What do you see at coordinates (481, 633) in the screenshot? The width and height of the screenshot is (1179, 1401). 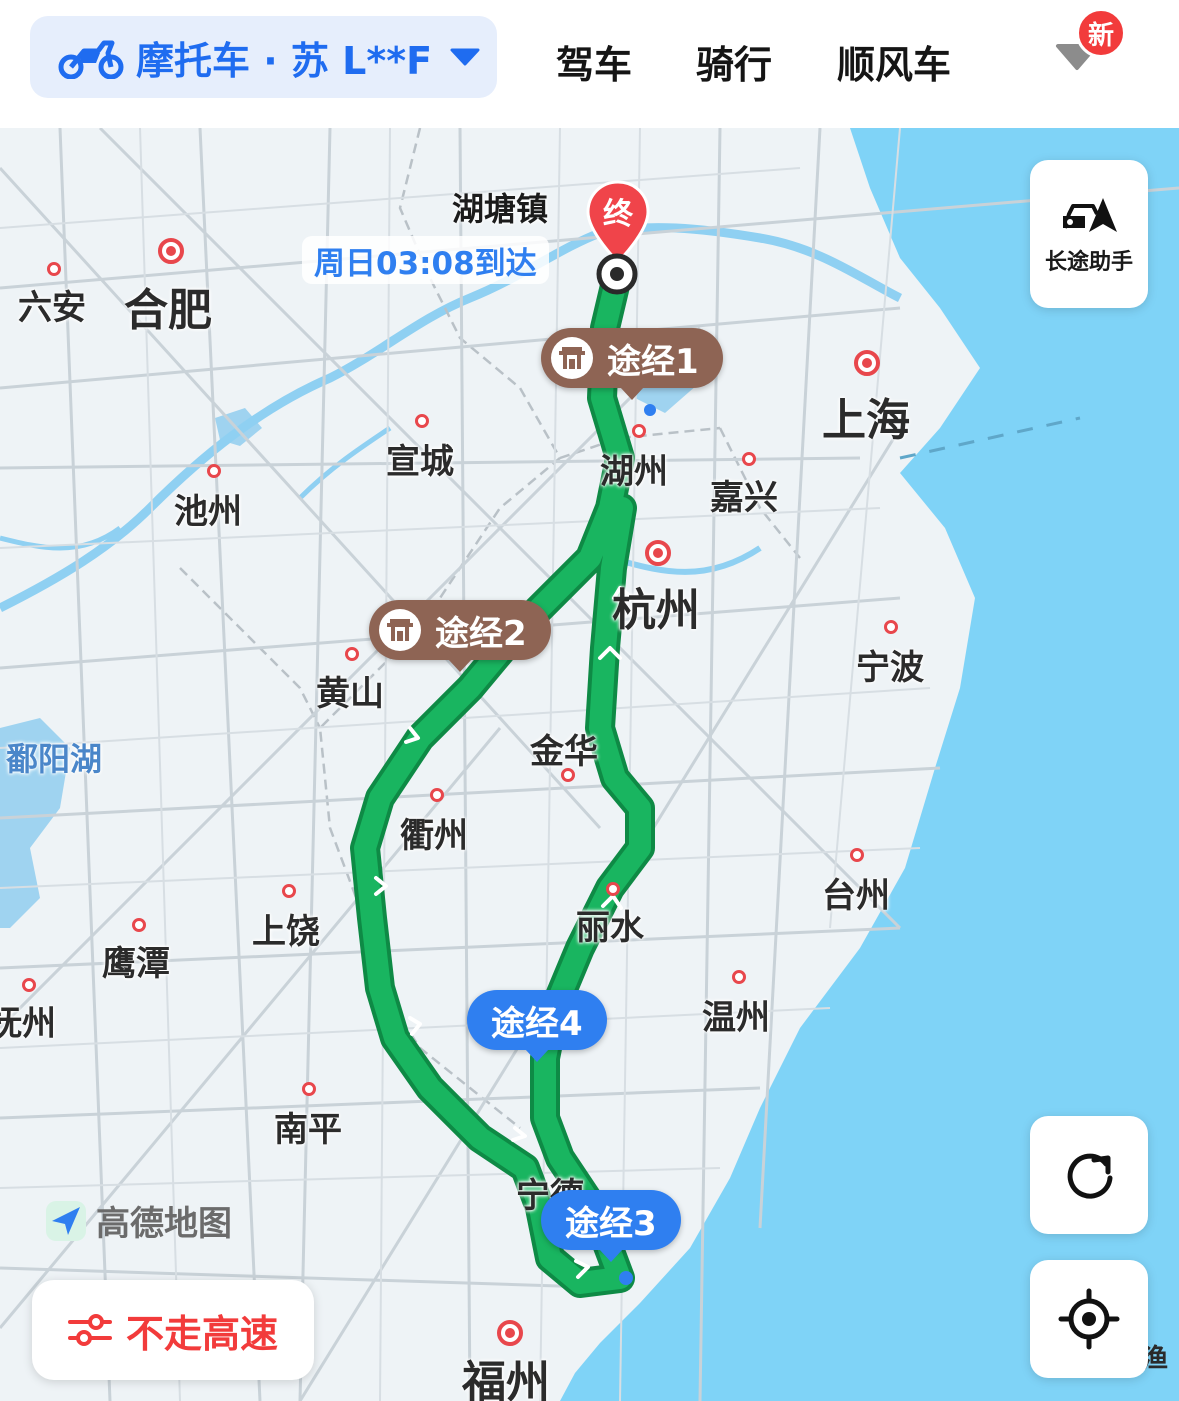 I see `waypoint-2-label: 途经2` at bounding box center [481, 633].